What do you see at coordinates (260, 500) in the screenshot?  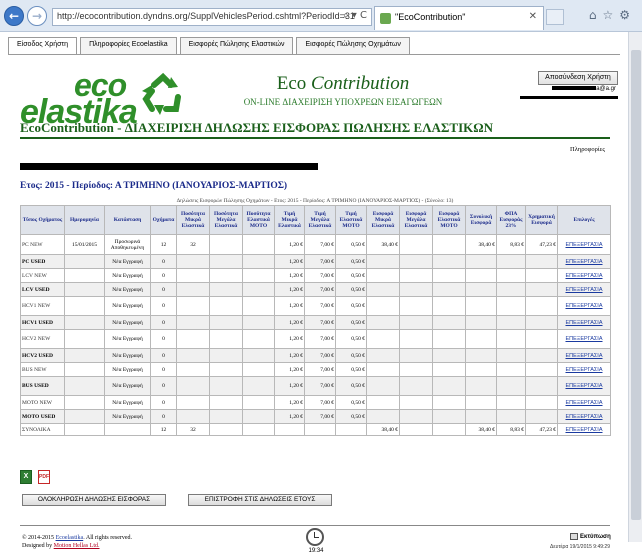 I see `back-to-declarations-button: ΕΠΙΣΤΡΟΦΗ ΣΤΙΣ ΔΗΛΩΣΕΙΣ ΕΤΟΥΣ` at bounding box center [260, 500].